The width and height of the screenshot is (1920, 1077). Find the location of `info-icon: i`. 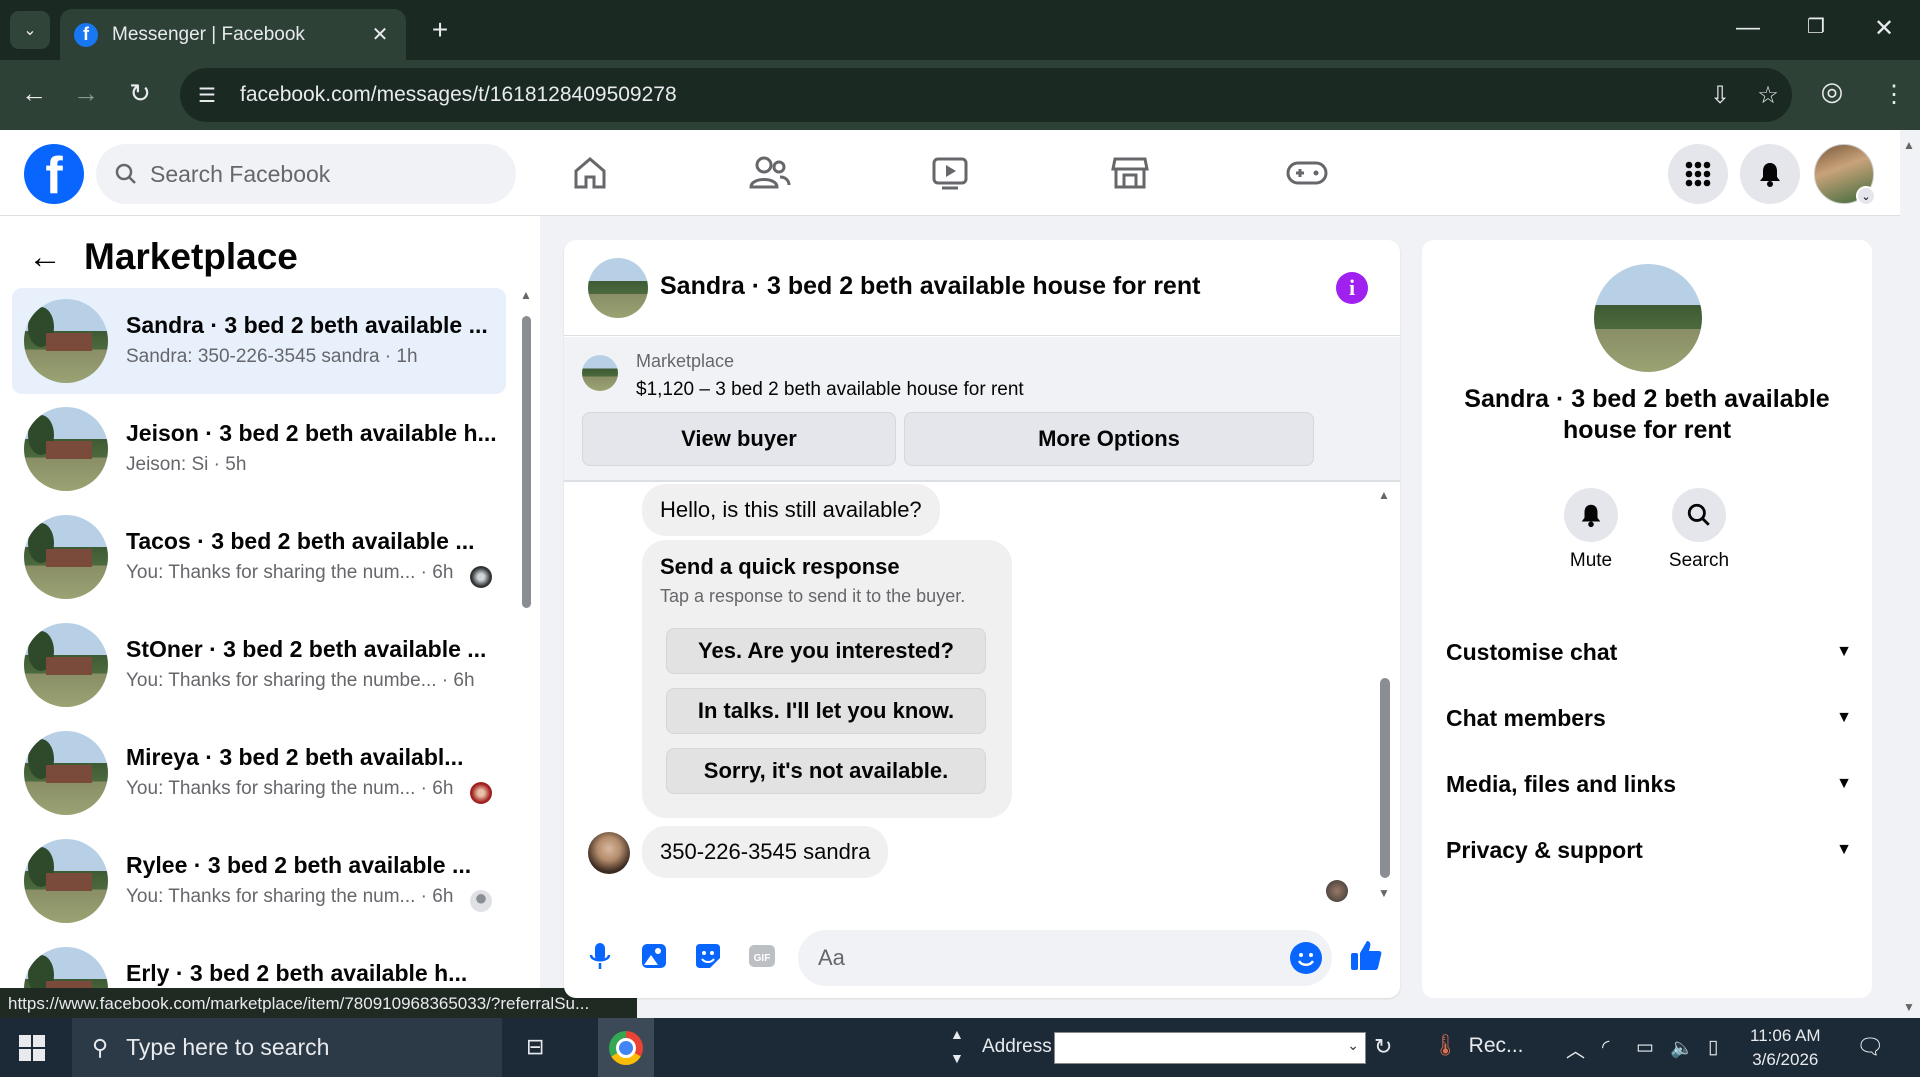

info-icon: i is located at coordinates (1352, 288).